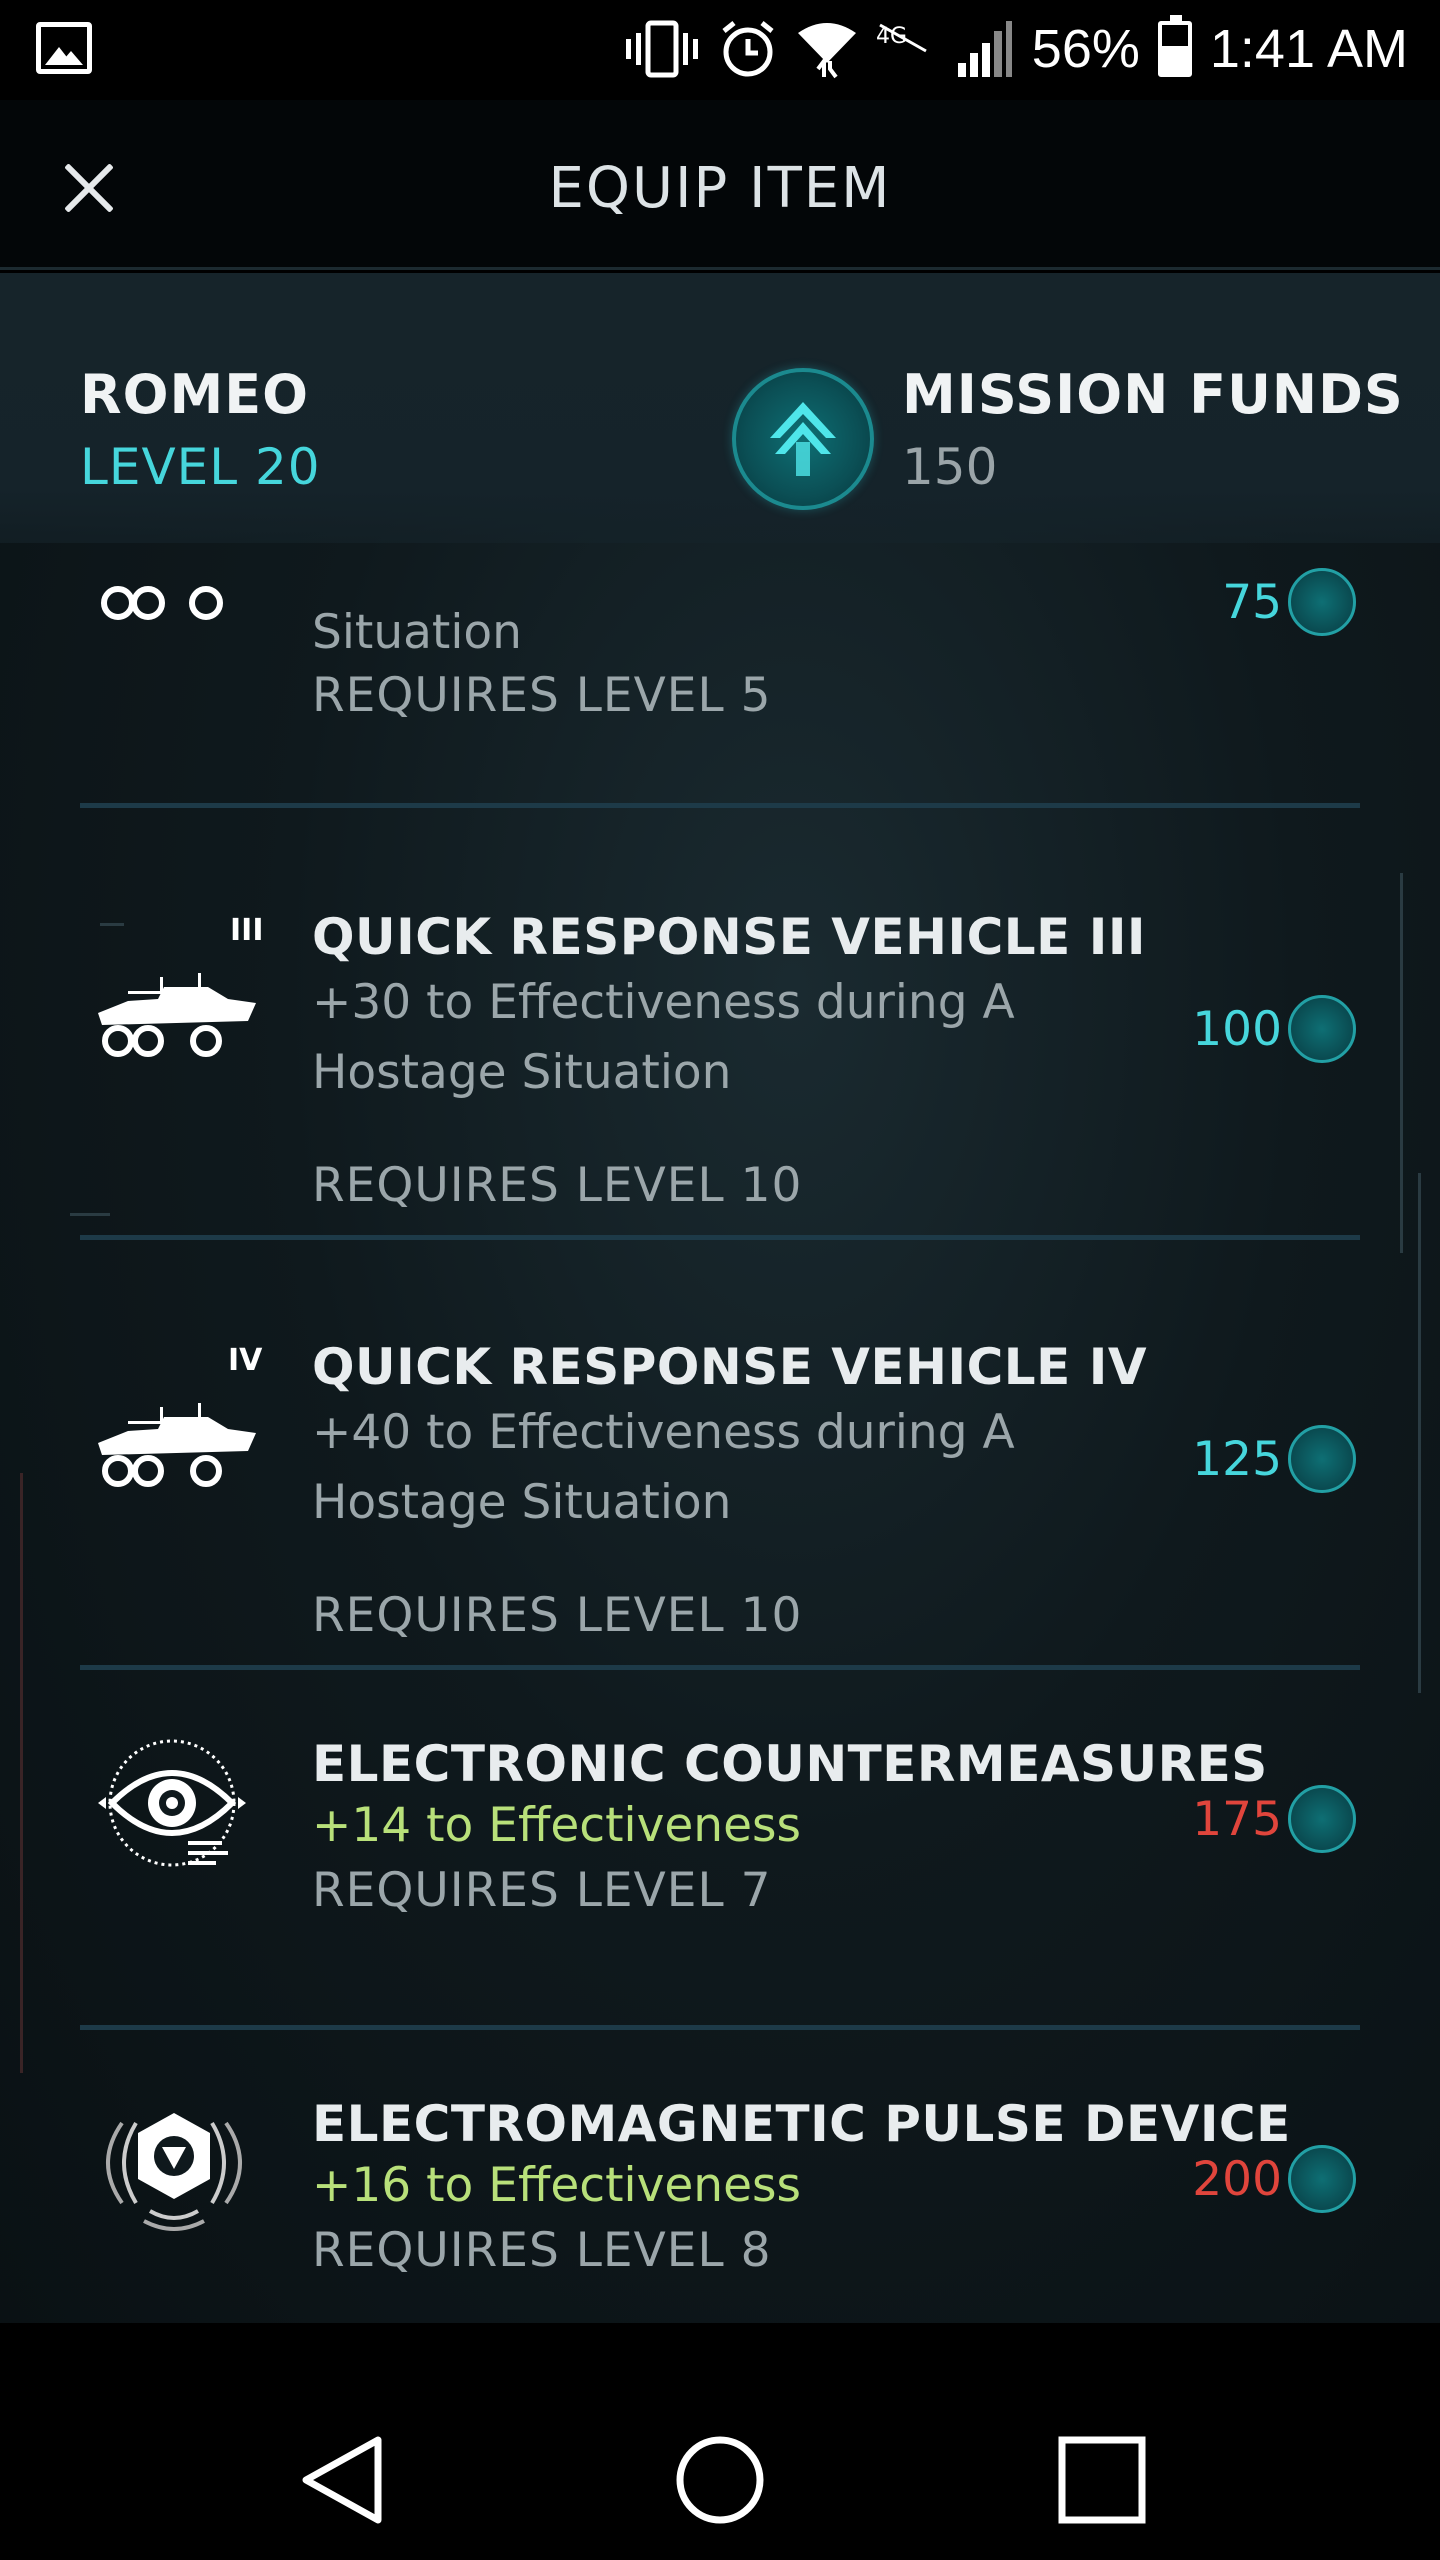  What do you see at coordinates (826, 51) in the screenshot?
I see `wifi-icon` at bounding box center [826, 51].